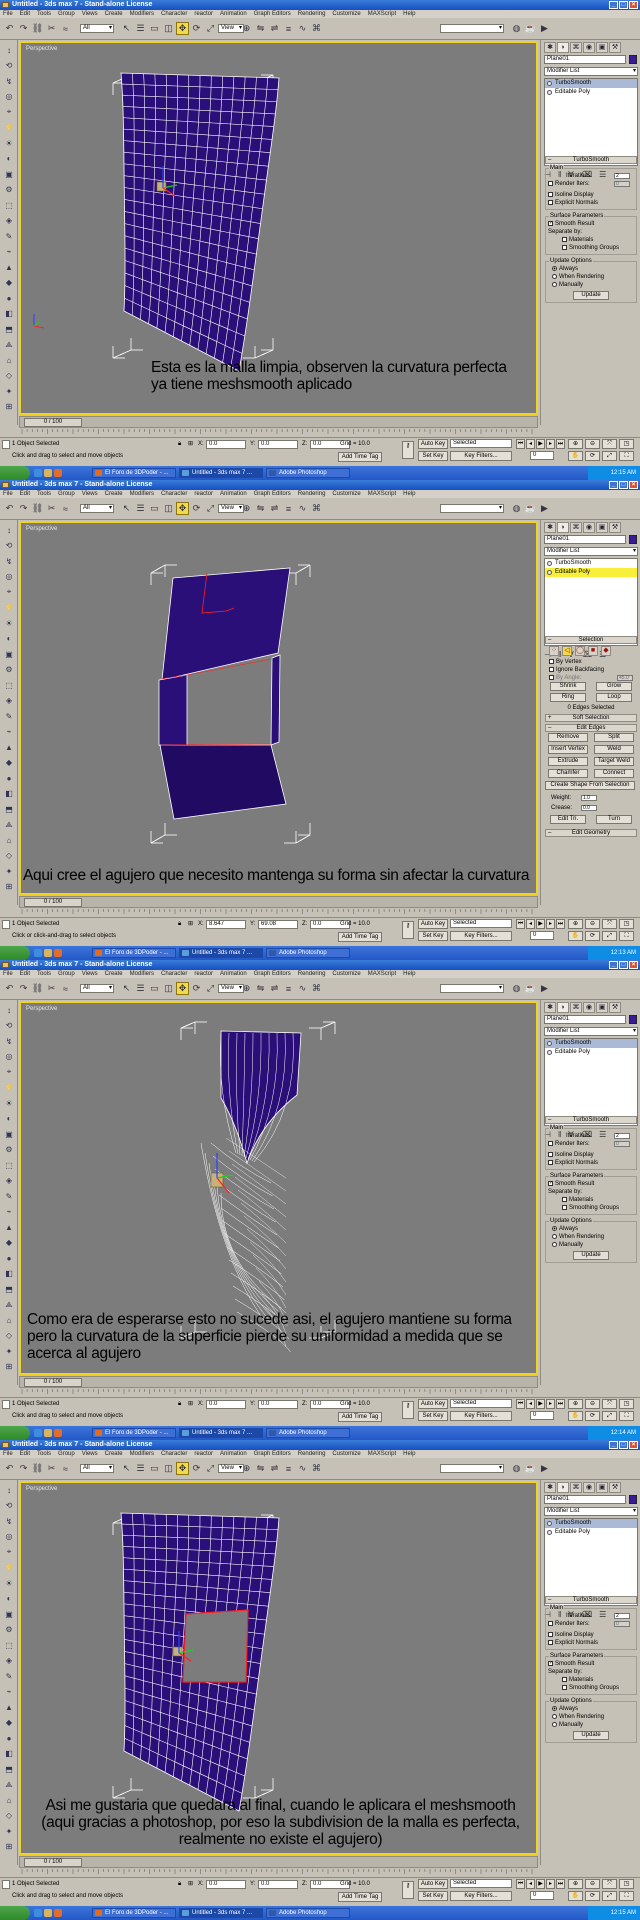 Image resolution: width=640 pixels, height=1920 pixels. I want to click on modify-tab-icon: ◗, so click(563, 1487).